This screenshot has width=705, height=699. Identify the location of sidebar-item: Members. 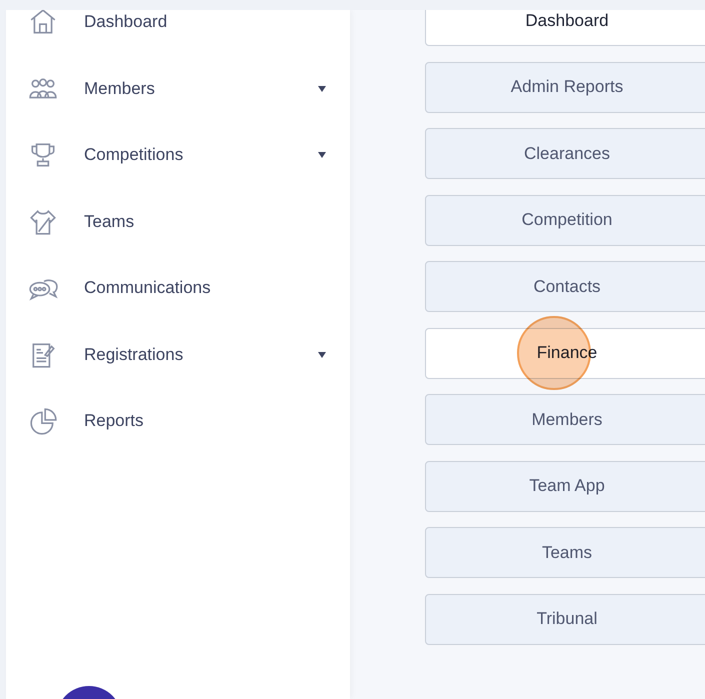
(178, 89).